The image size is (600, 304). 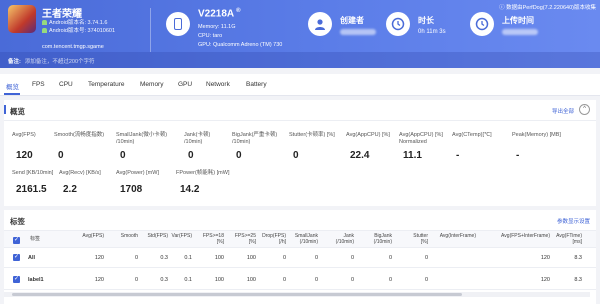 I want to click on note-label: 备注:, so click(x=14, y=62).